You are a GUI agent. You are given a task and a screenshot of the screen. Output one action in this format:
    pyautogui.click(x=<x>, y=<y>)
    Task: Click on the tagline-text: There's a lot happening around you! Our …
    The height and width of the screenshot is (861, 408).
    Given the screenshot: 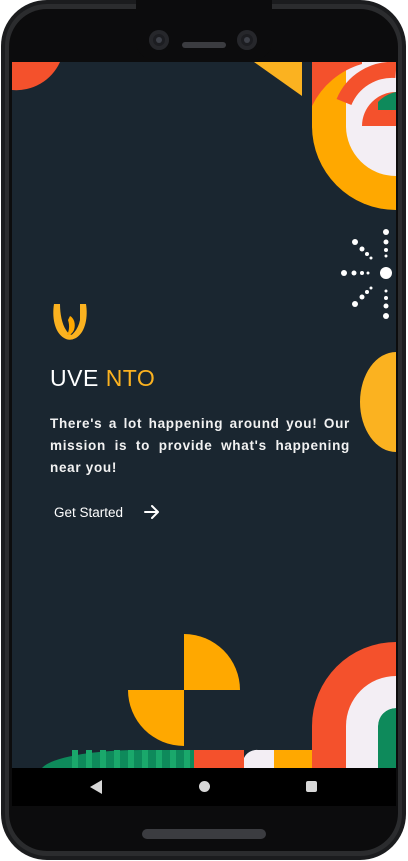 What is the action you would take?
    pyautogui.click(x=200, y=445)
    